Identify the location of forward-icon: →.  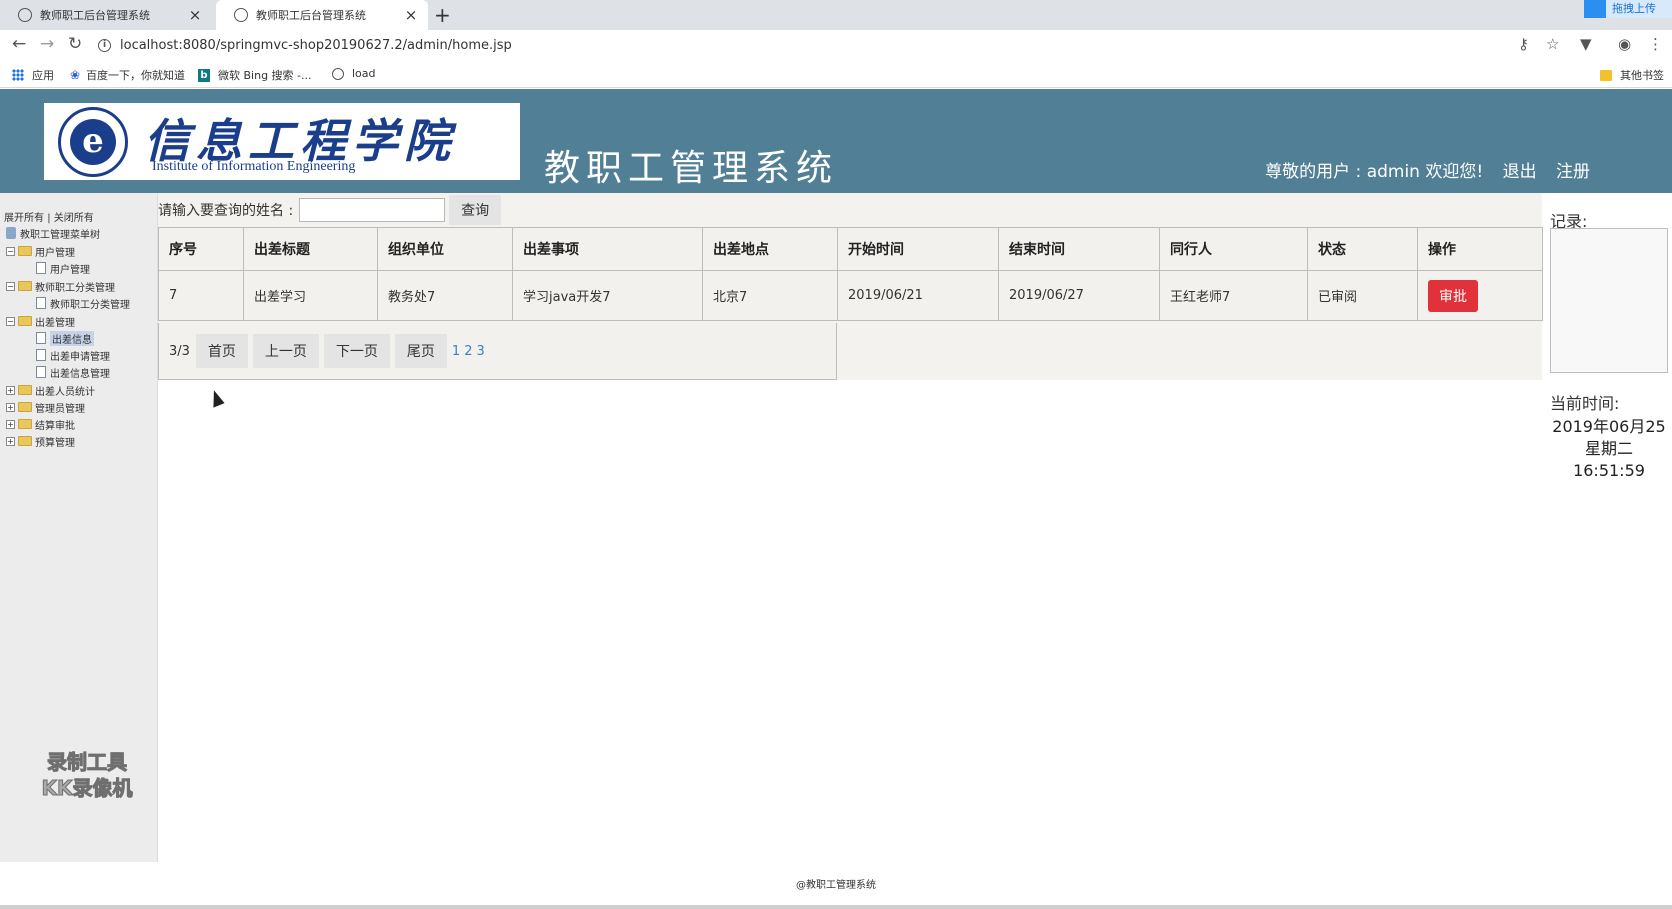
(47, 44).